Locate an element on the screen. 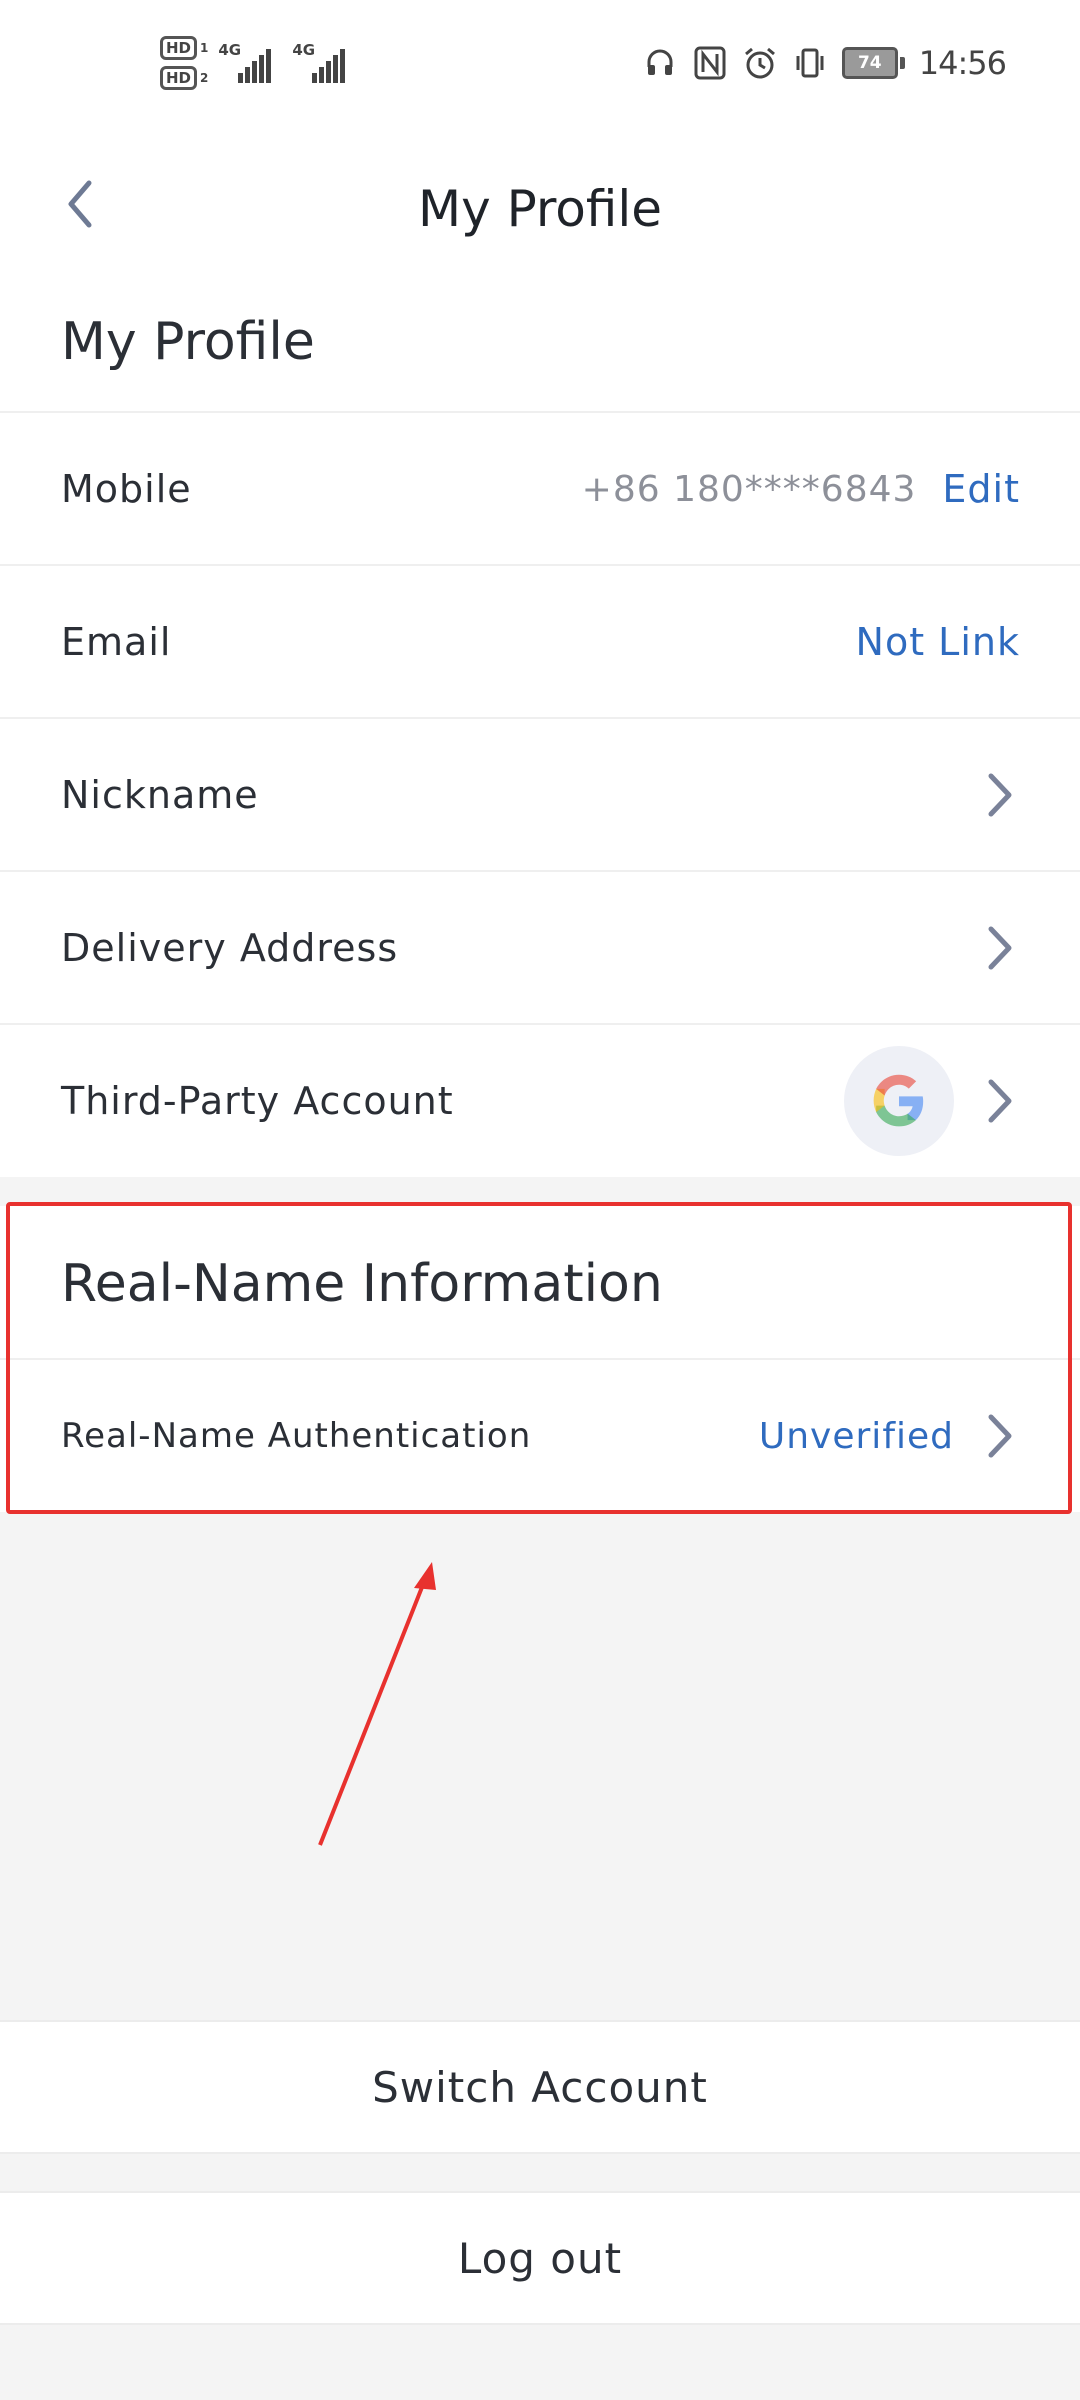  edit-mobile-button: Edit is located at coordinates (981, 489).